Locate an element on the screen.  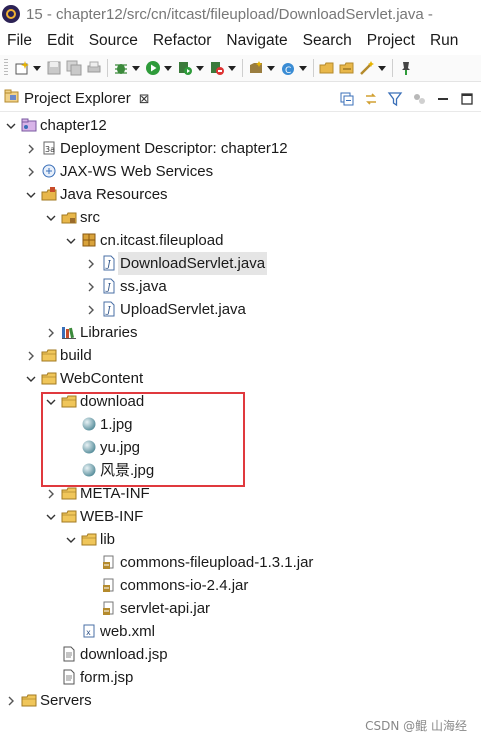
tree-item: Servers is located at coordinates (240, 700).